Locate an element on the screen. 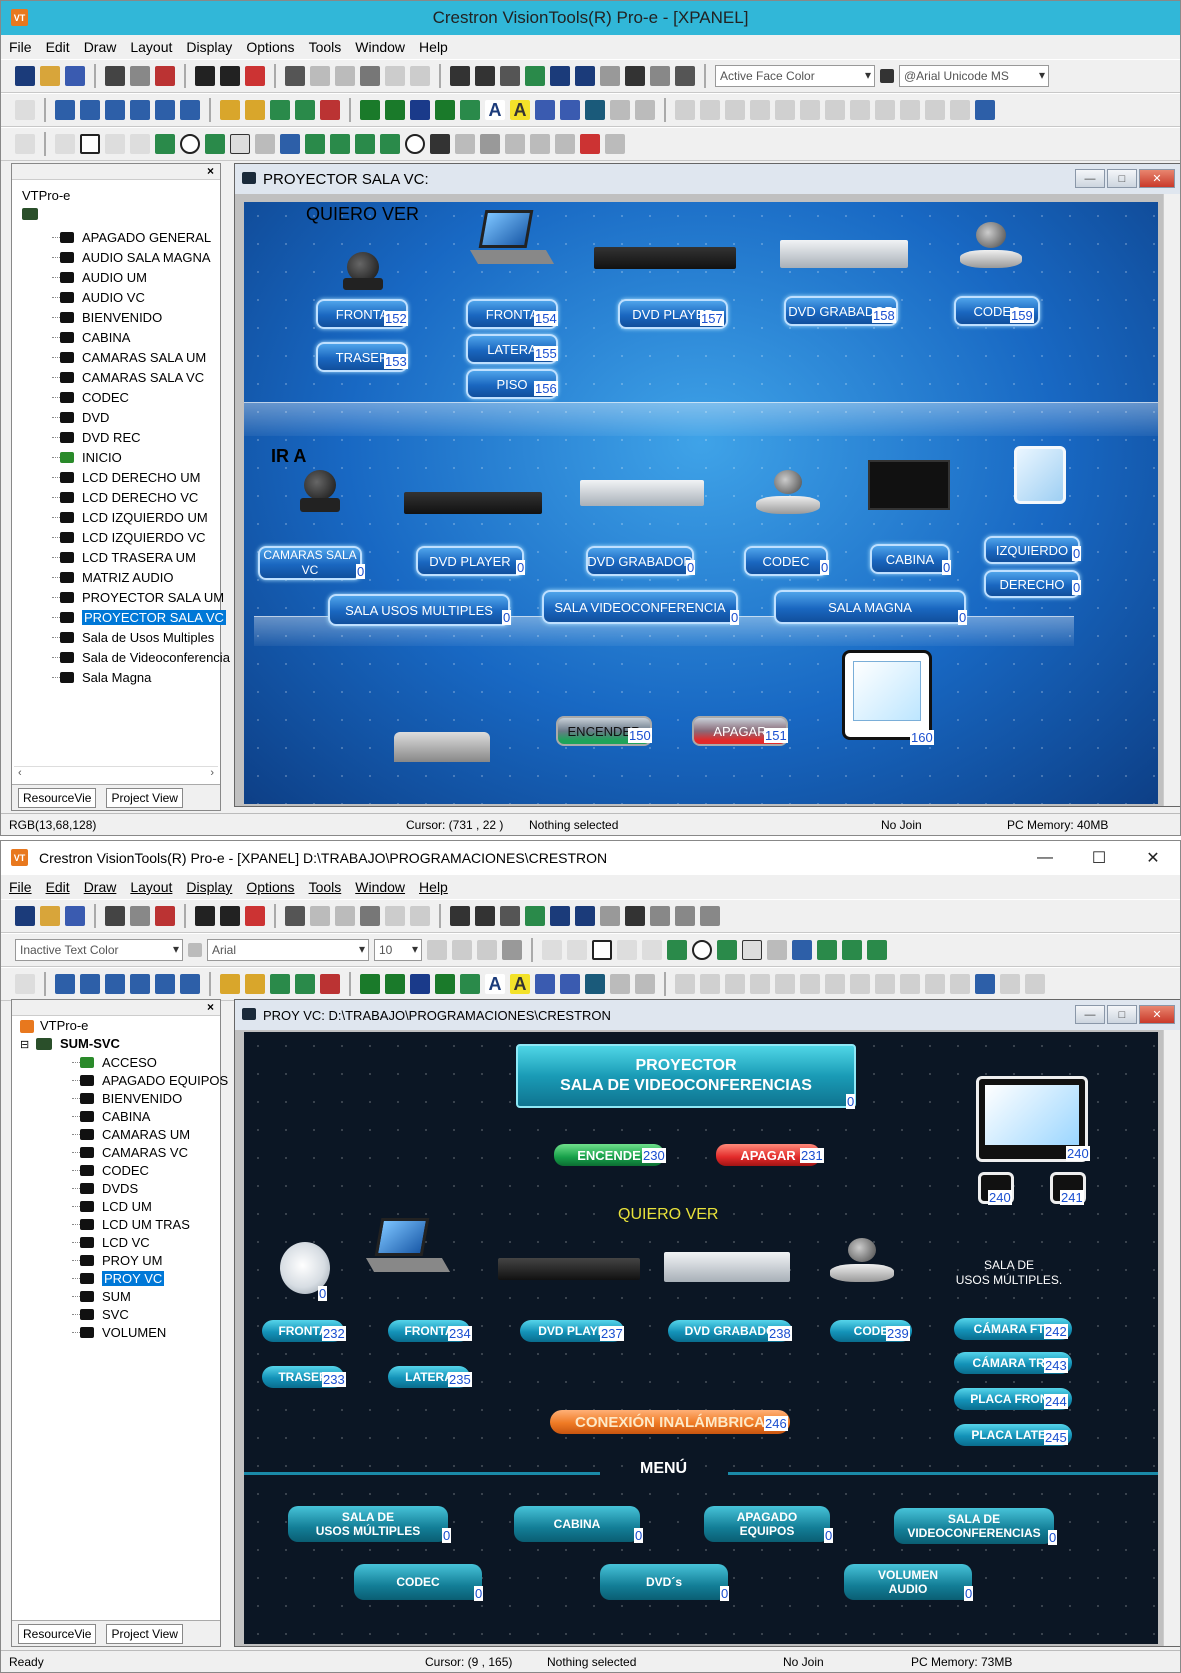 Image resolution: width=1181 pixels, height=1673 pixels. font-combo: @Arial Unicode MS is located at coordinates (974, 76).